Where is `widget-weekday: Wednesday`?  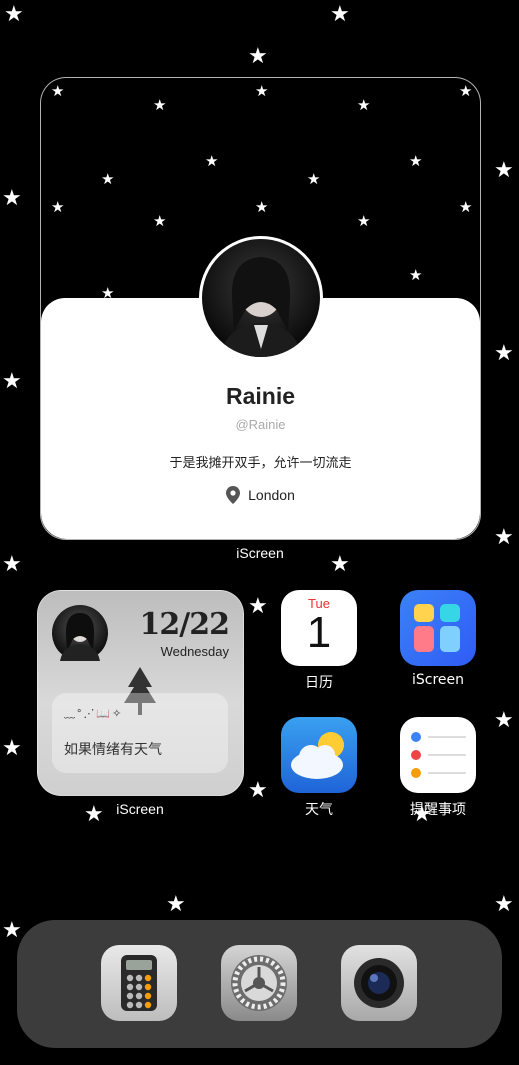
widget-weekday: Wednesday is located at coordinates (194, 651).